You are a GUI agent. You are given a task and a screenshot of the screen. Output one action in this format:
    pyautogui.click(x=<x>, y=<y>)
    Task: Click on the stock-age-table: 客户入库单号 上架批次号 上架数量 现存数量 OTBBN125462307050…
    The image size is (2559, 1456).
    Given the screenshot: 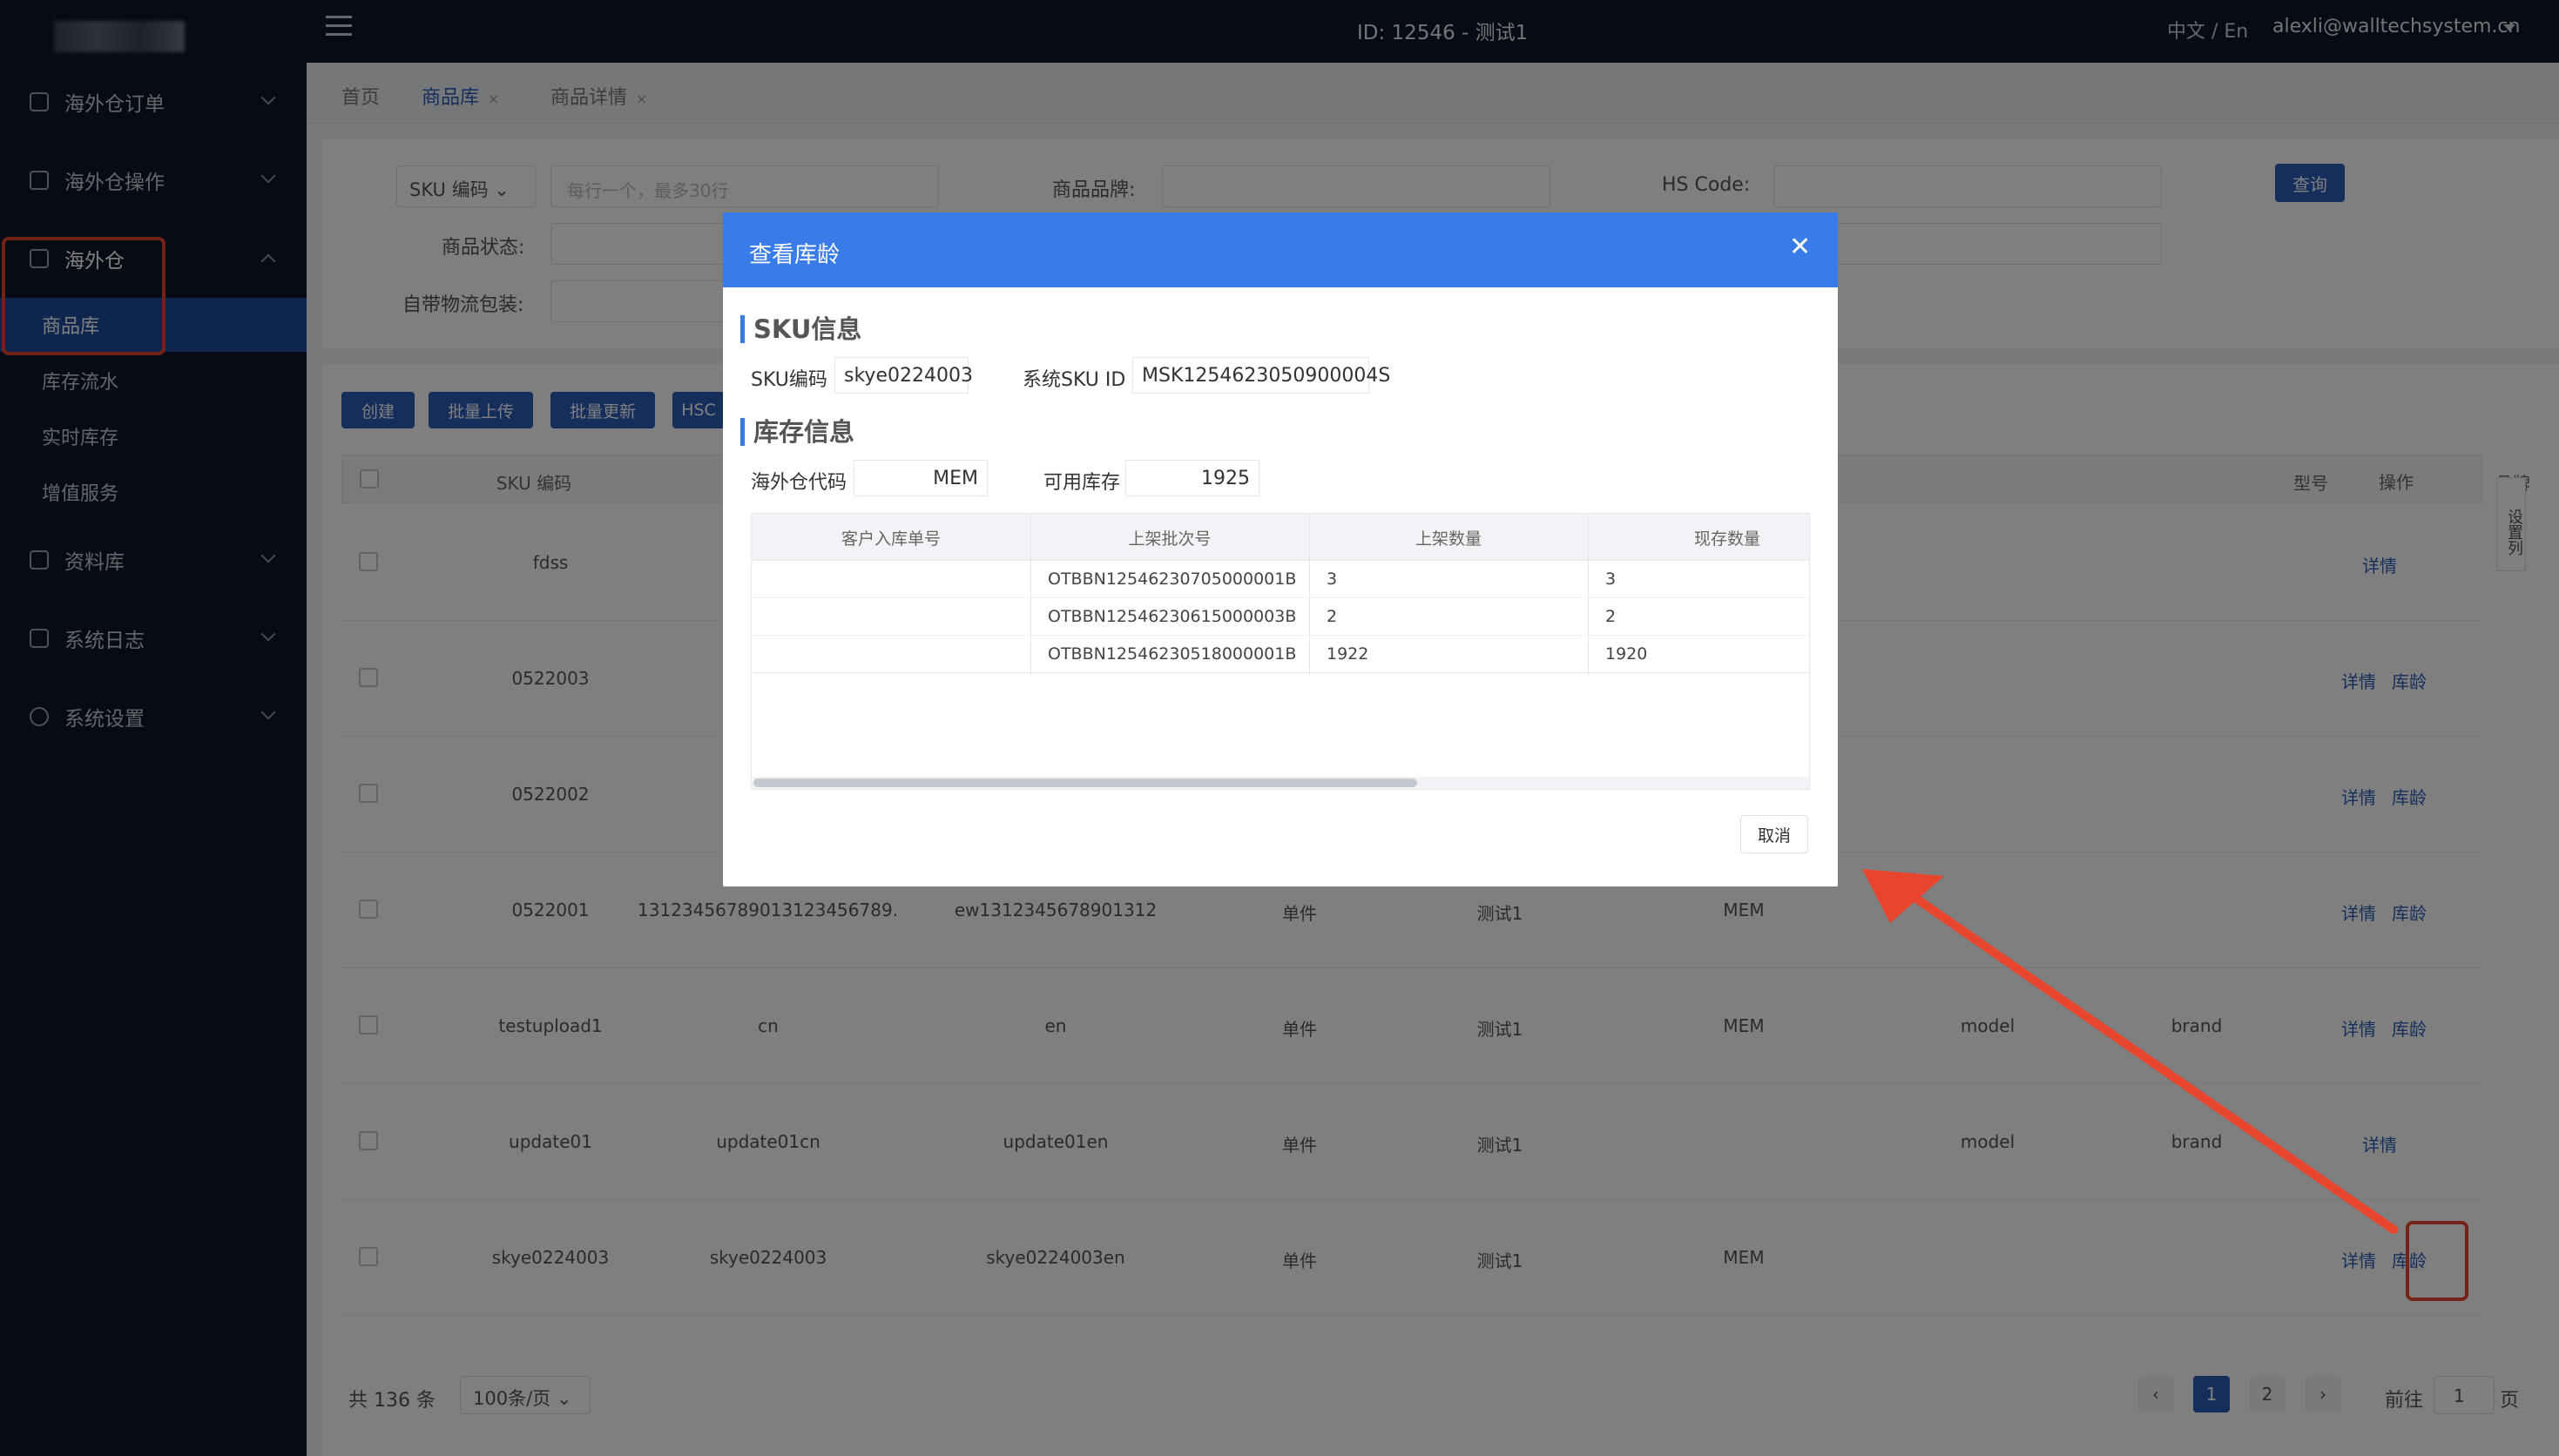 What is the action you would take?
    pyautogui.click(x=1280, y=651)
    